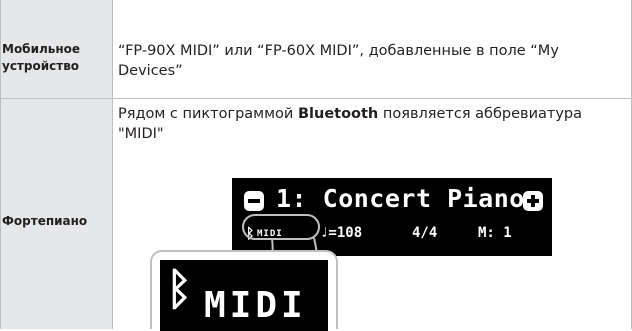 The width and height of the screenshot is (632, 331). I want to click on table-left-border, so click(0, 164).